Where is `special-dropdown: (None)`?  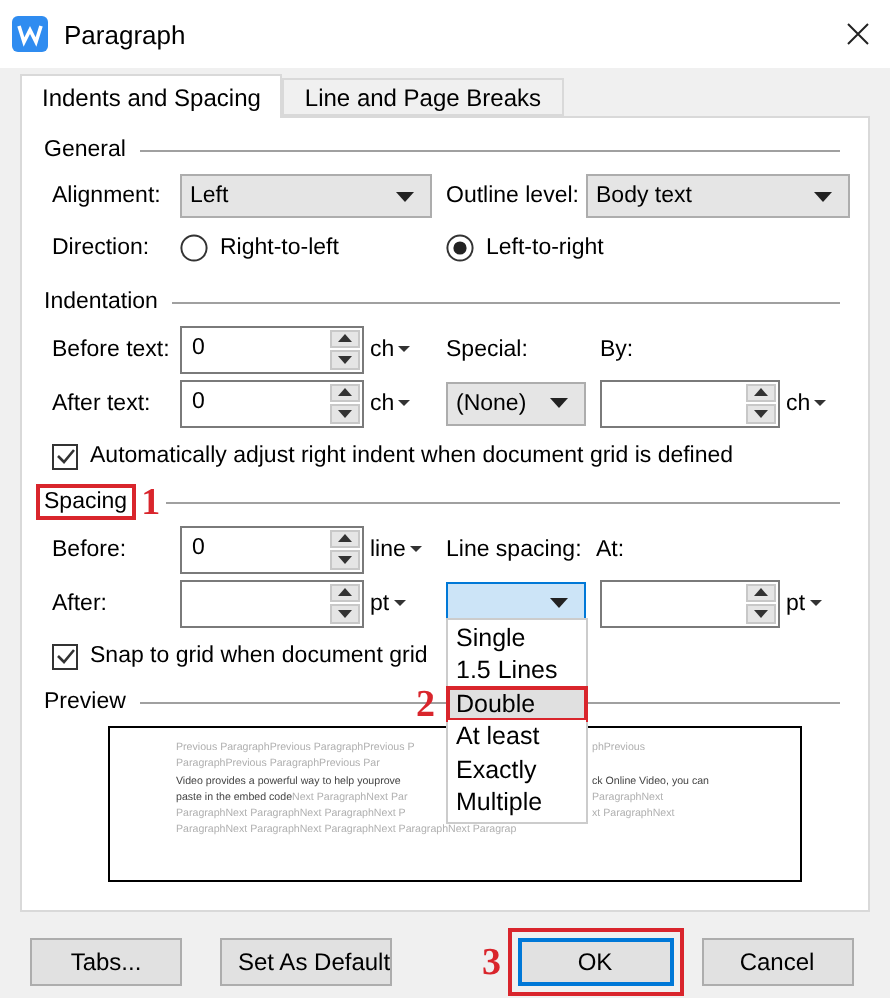
special-dropdown: (None) is located at coordinates (516, 403).